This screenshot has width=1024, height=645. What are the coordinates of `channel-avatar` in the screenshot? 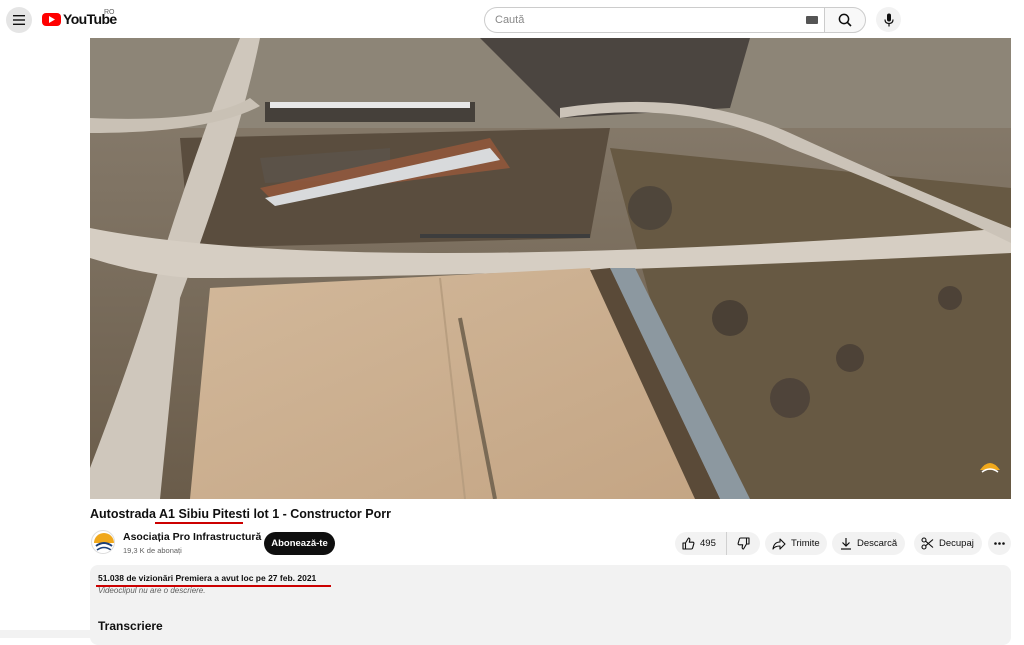 It's located at (103, 542).